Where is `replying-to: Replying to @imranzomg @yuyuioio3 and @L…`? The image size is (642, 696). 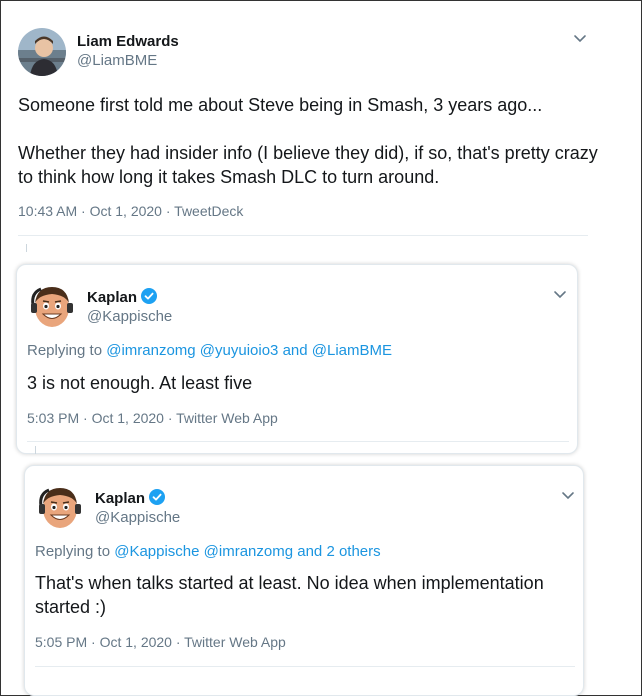 replying-to: Replying to @imranzomg @yuyuioio3 and @L… is located at coordinates (209, 350).